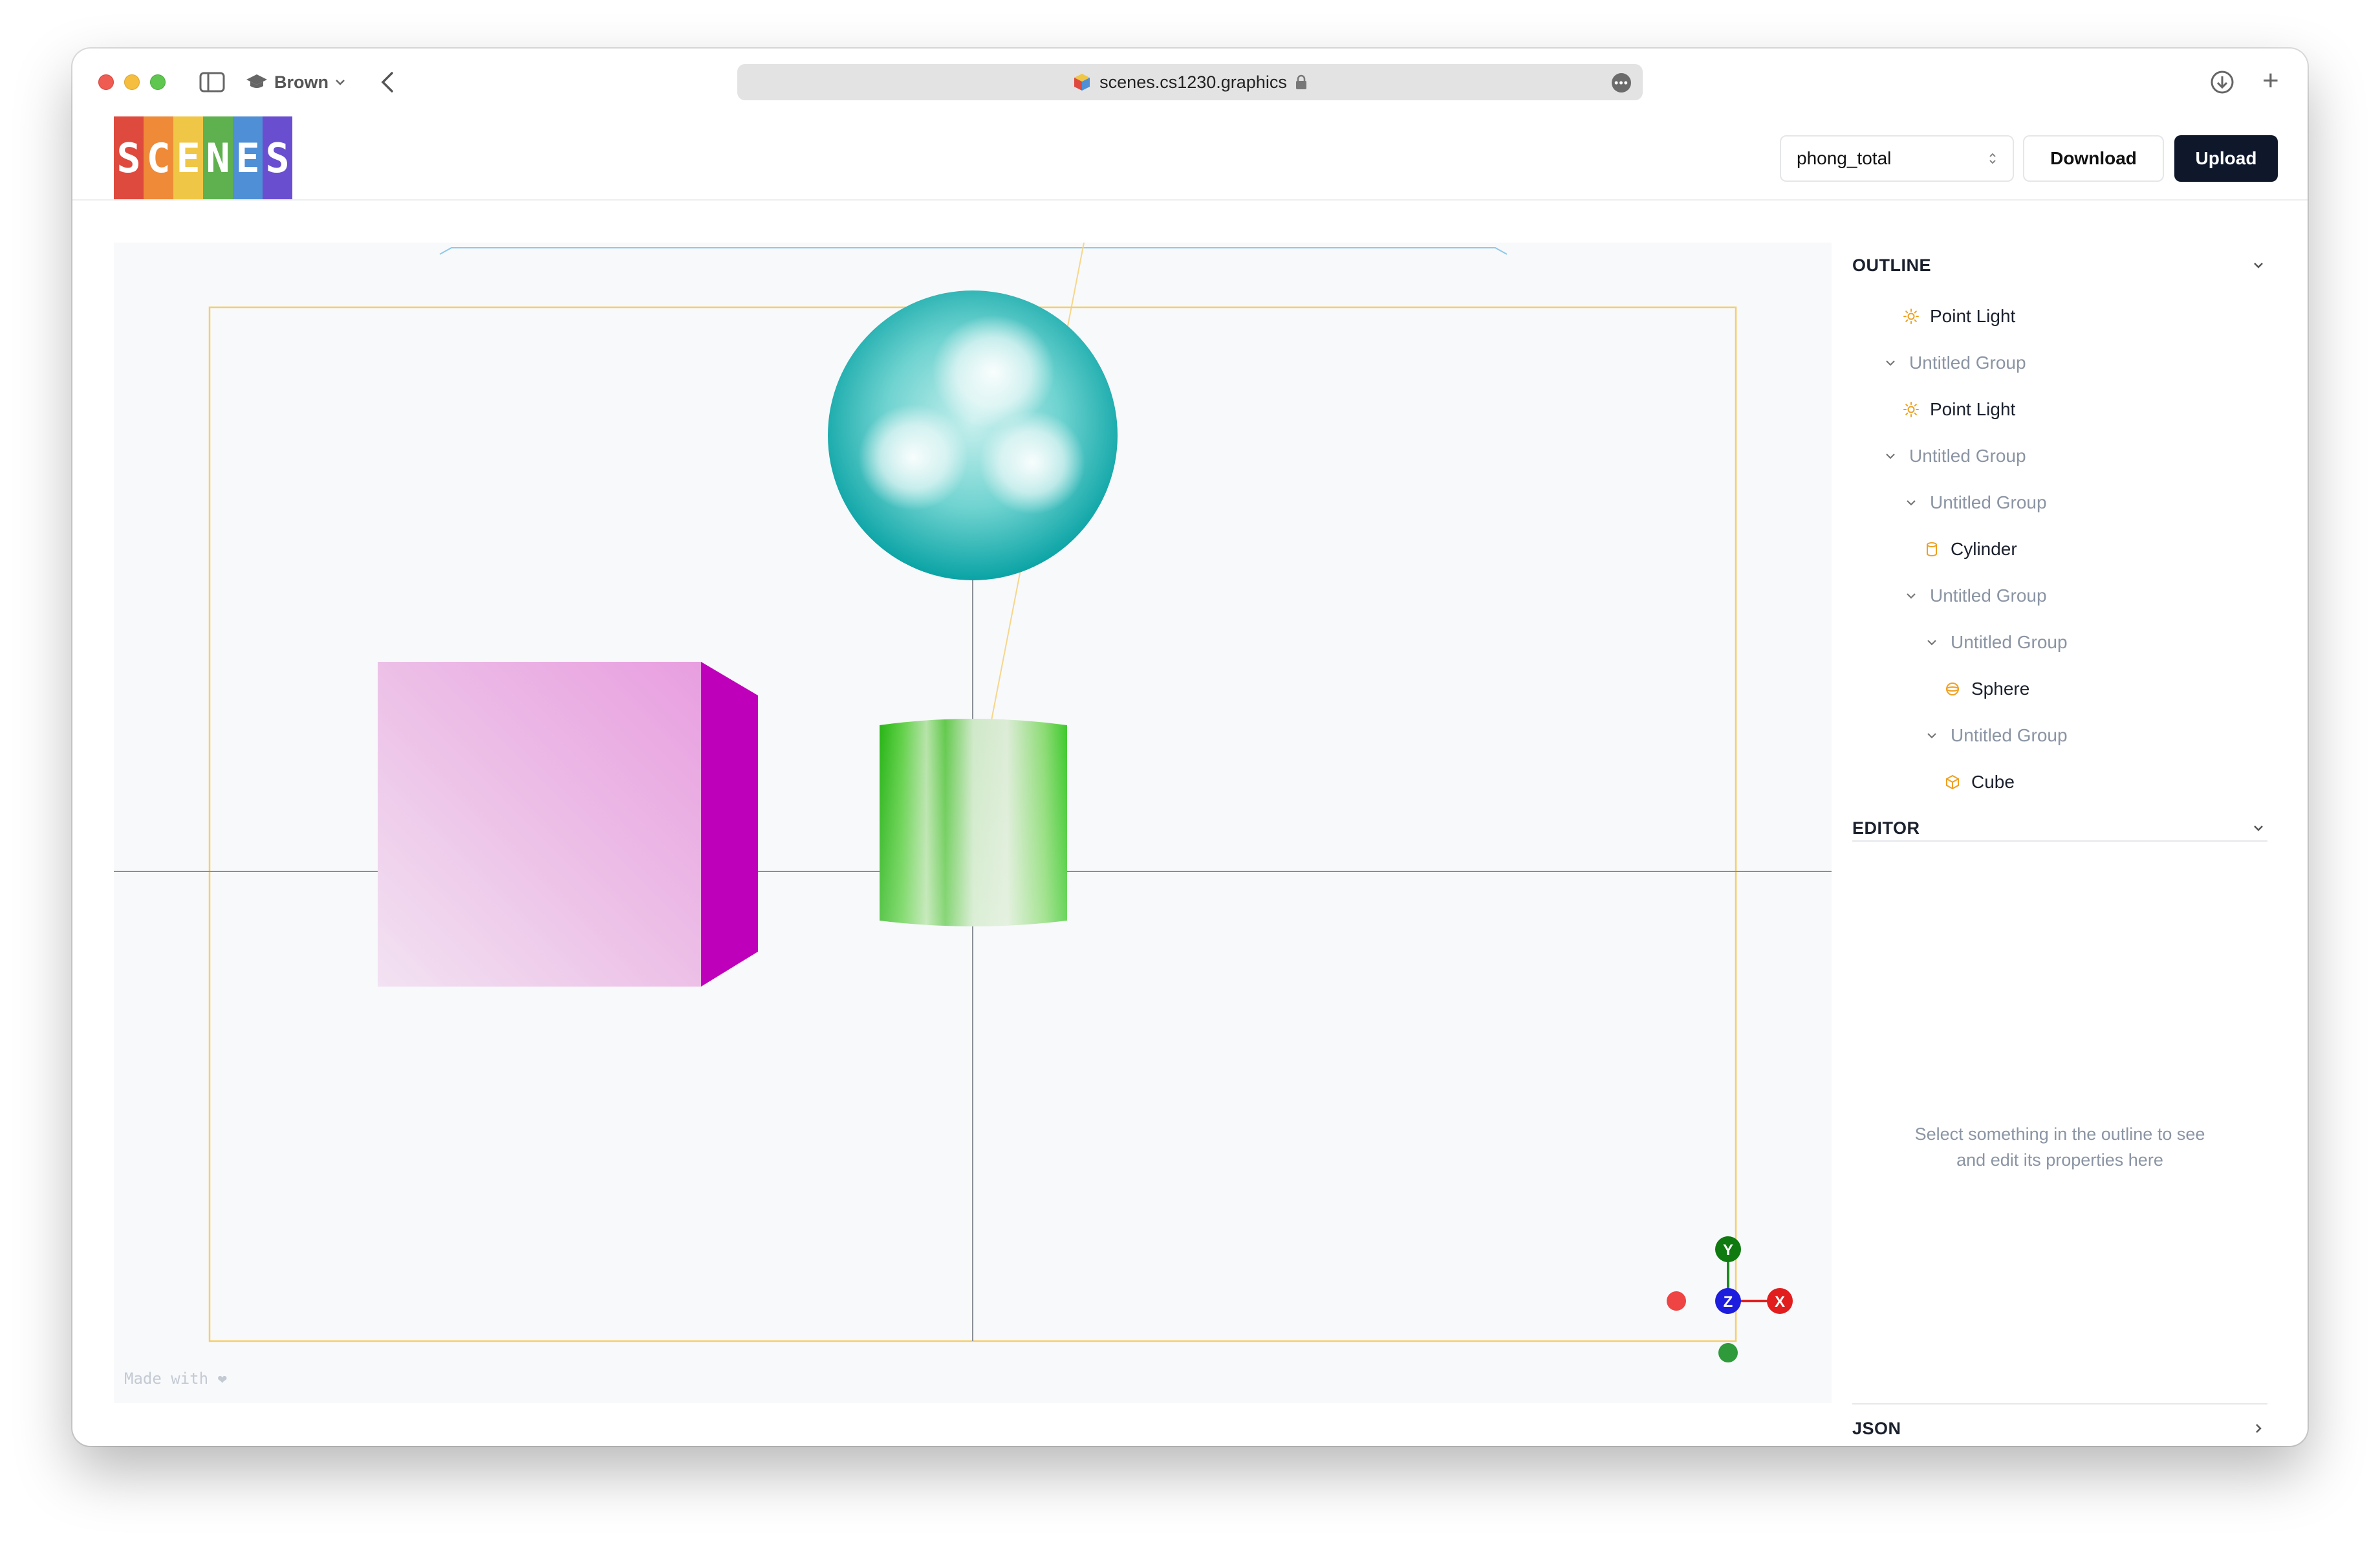 The image size is (2380, 1541). I want to click on cylinder-object, so click(973, 822).